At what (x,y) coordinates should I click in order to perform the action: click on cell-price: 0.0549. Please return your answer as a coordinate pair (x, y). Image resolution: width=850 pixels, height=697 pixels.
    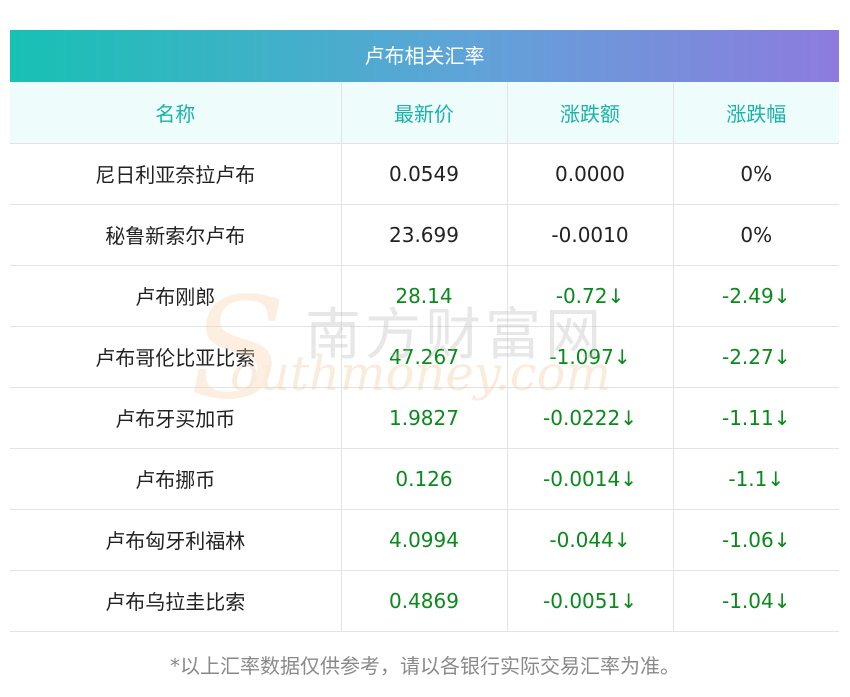
    Looking at the image, I should click on (424, 174).